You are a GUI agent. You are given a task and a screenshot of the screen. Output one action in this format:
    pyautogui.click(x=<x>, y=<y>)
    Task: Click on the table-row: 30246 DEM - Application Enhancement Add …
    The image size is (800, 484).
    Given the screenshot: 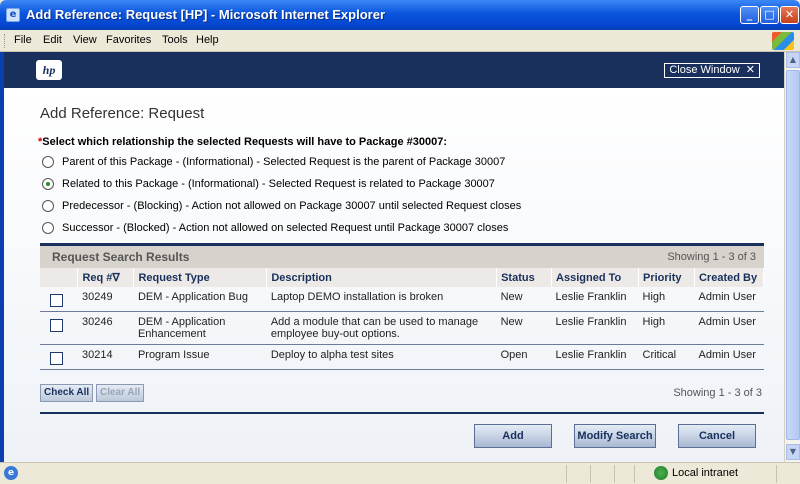 What is the action you would take?
    pyautogui.click(x=402, y=328)
    